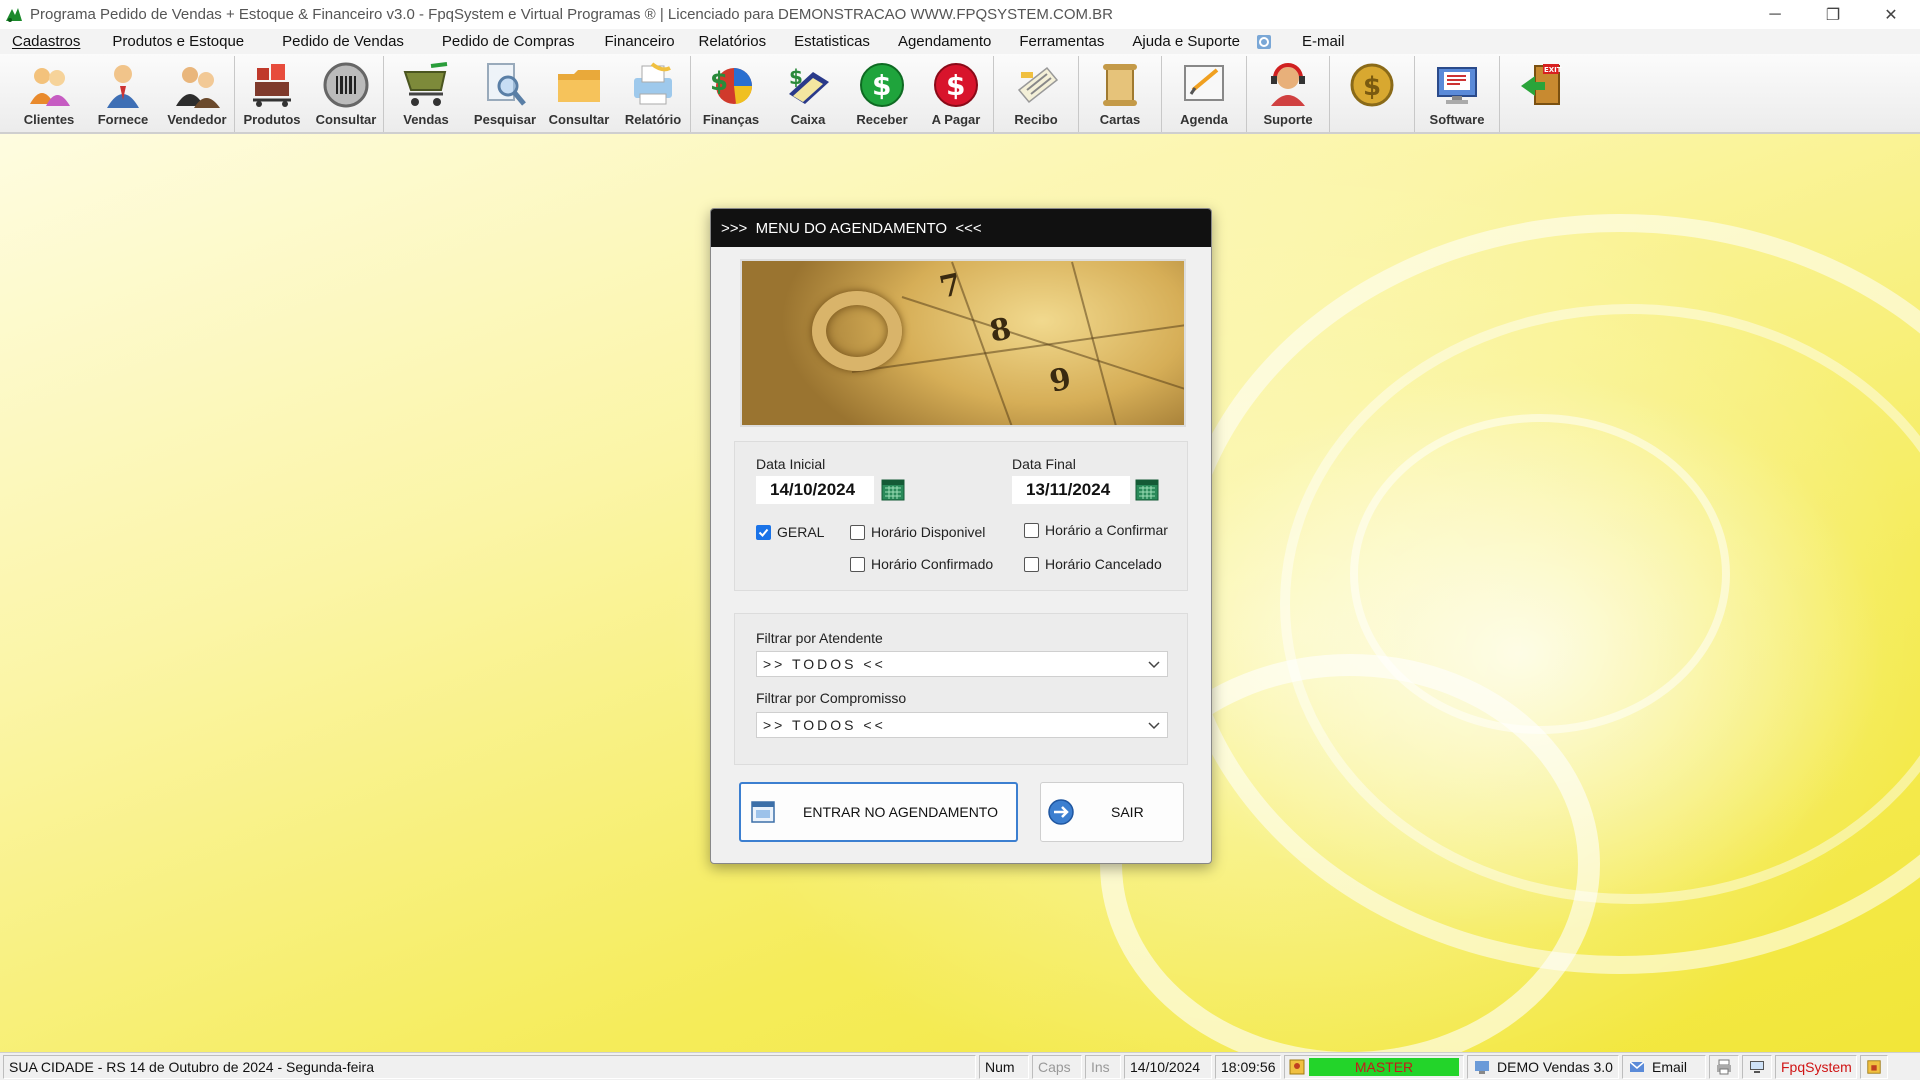  I want to click on status-email-button: Email, so click(1664, 1066).